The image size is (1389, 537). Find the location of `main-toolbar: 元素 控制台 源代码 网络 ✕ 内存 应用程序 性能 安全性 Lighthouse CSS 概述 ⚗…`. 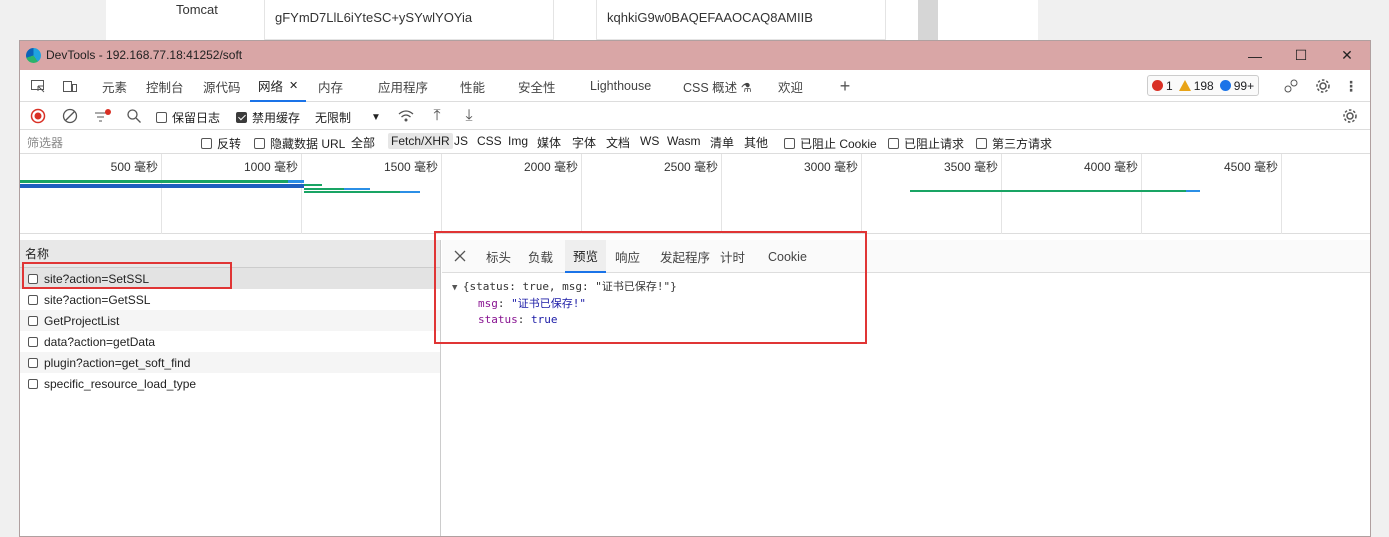

main-toolbar: 元素 控制台 源代码 网络 ✕ 内存 应用程序 性能 安全性 Lighthouse CSS 概述 ⚗… is located at coordinates (695, 86).